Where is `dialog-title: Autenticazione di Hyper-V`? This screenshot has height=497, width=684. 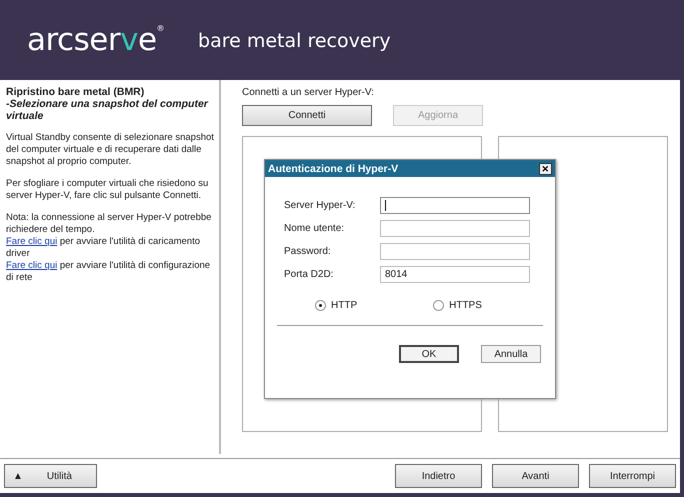 dialog-title: Autenticazione di Hyper-V is located at coordinates (333, 168).